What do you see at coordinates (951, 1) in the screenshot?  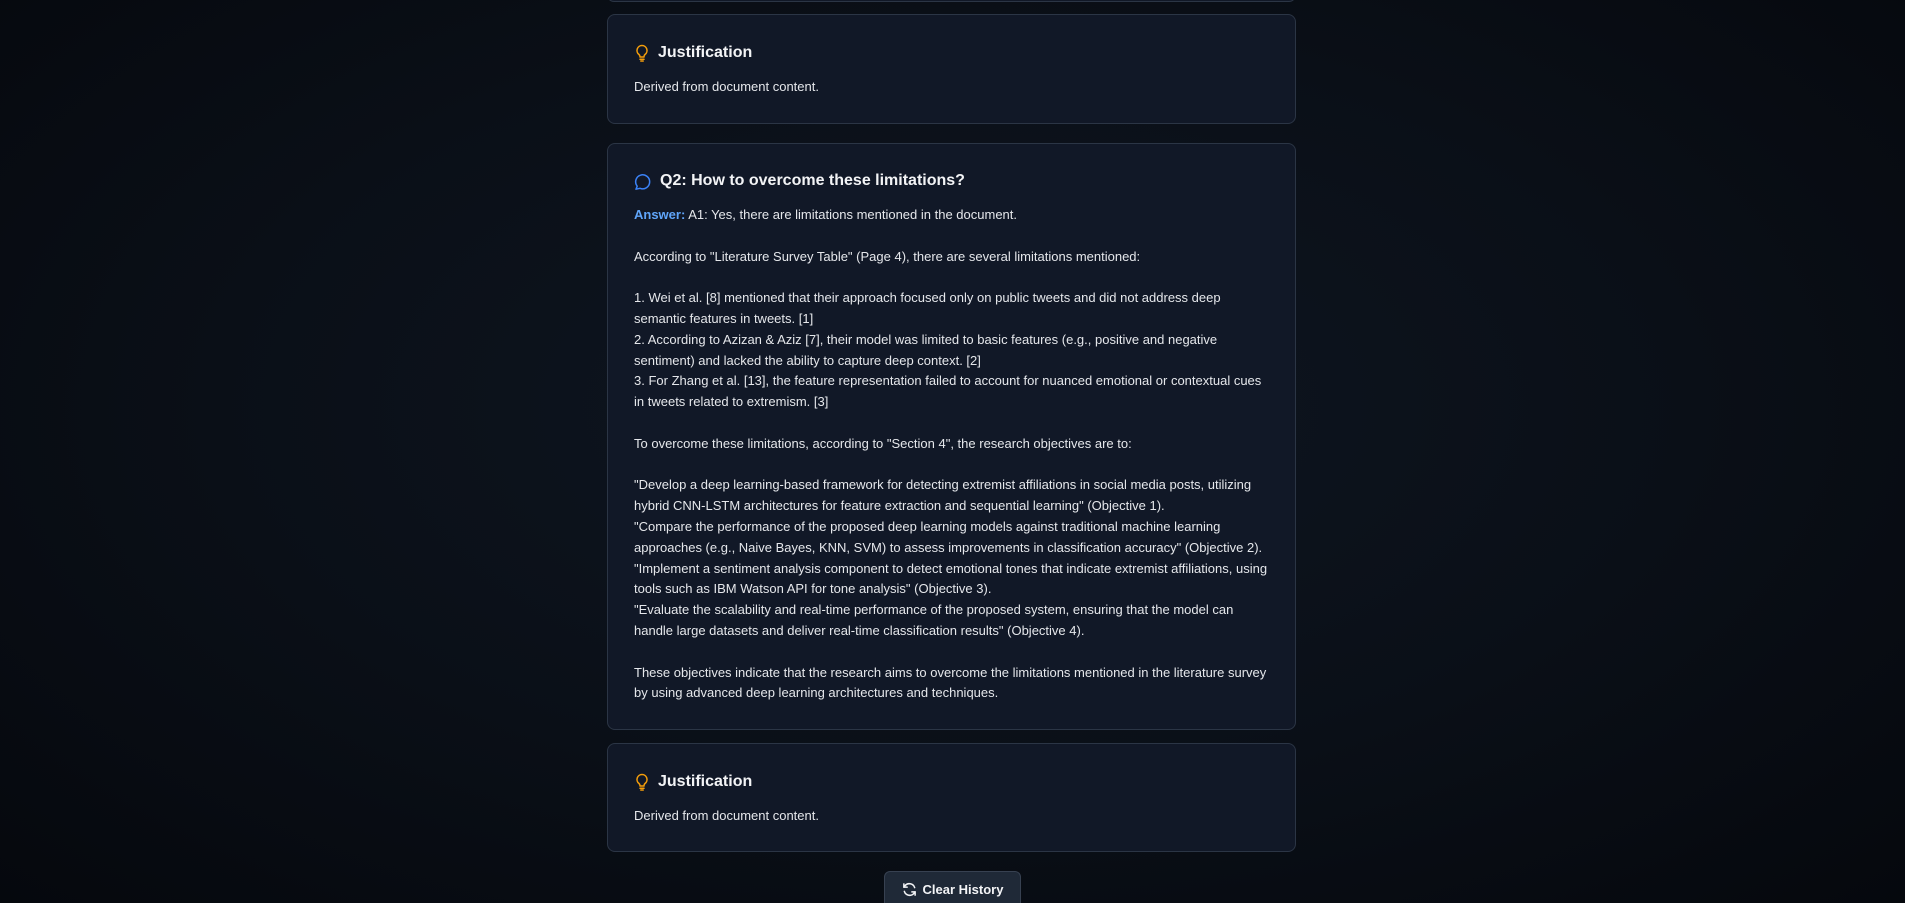 I see `previous-card-edge` at bounding box center [951, 1].